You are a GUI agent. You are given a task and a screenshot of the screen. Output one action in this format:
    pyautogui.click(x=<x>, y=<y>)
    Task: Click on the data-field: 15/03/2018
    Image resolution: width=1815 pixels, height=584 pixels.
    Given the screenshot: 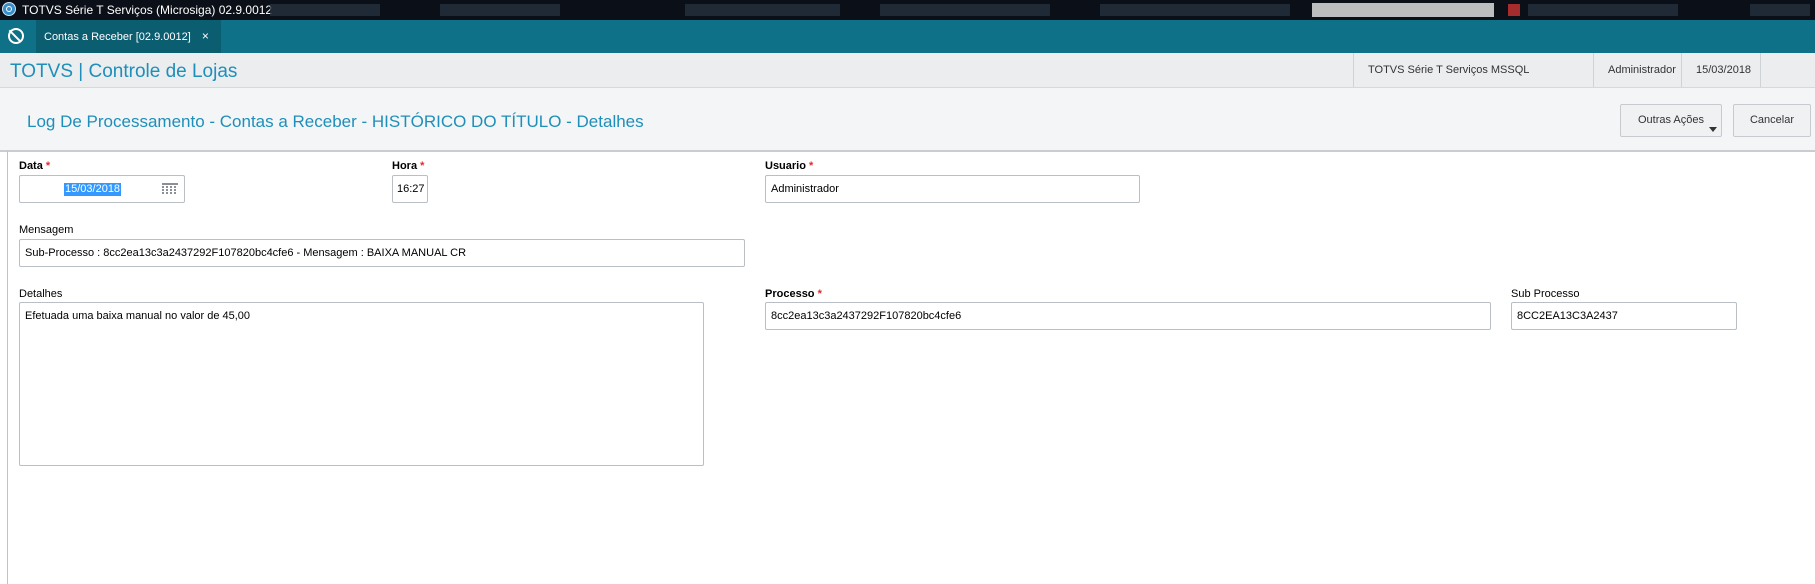 What is the action you would take?
    pyautogui.click(x=102, y=189)
    